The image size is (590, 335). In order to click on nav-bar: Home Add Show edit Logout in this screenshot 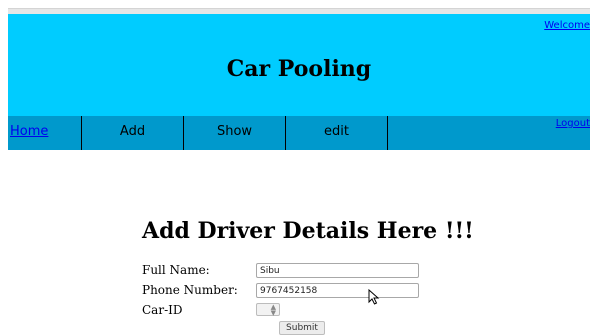, I will do `click(299, 133)`.